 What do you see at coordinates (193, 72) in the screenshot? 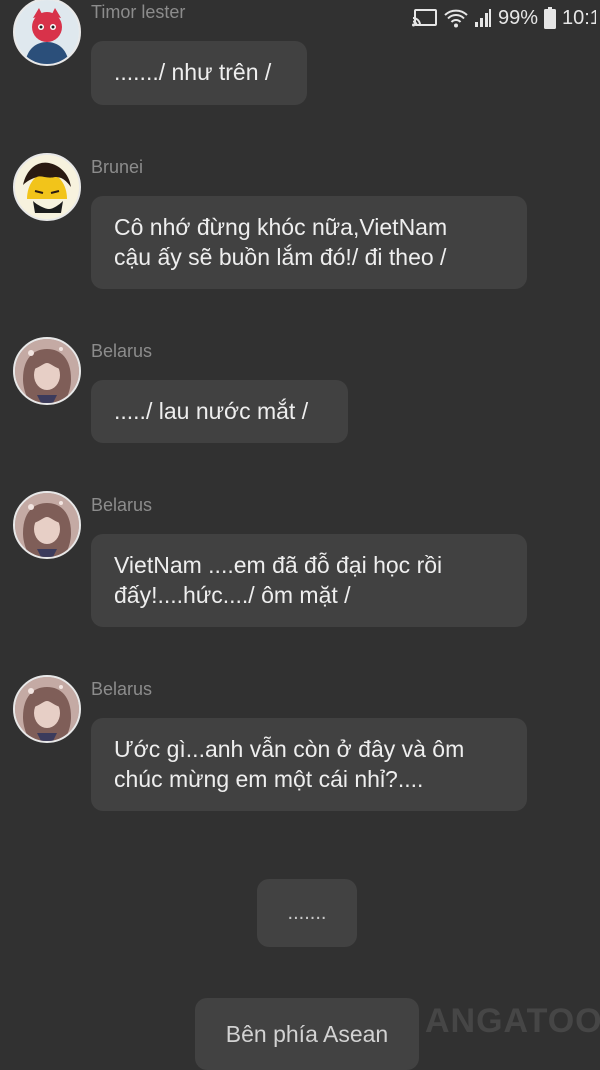
I see `message-text: ......./ như trên /` at bounding box center [193, 72].